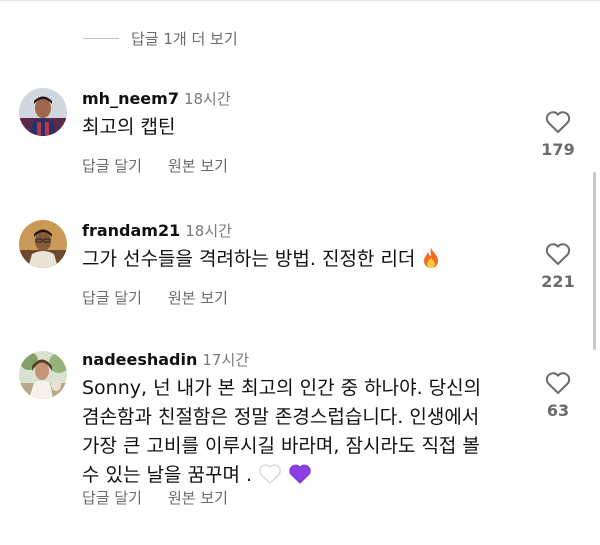 The width and height of the screenshot is (600, 545). I want to click on comment-line: Sonny, 넌 내가 본 최고의 인간 중 하나야. 당신의, so click(282, 388).